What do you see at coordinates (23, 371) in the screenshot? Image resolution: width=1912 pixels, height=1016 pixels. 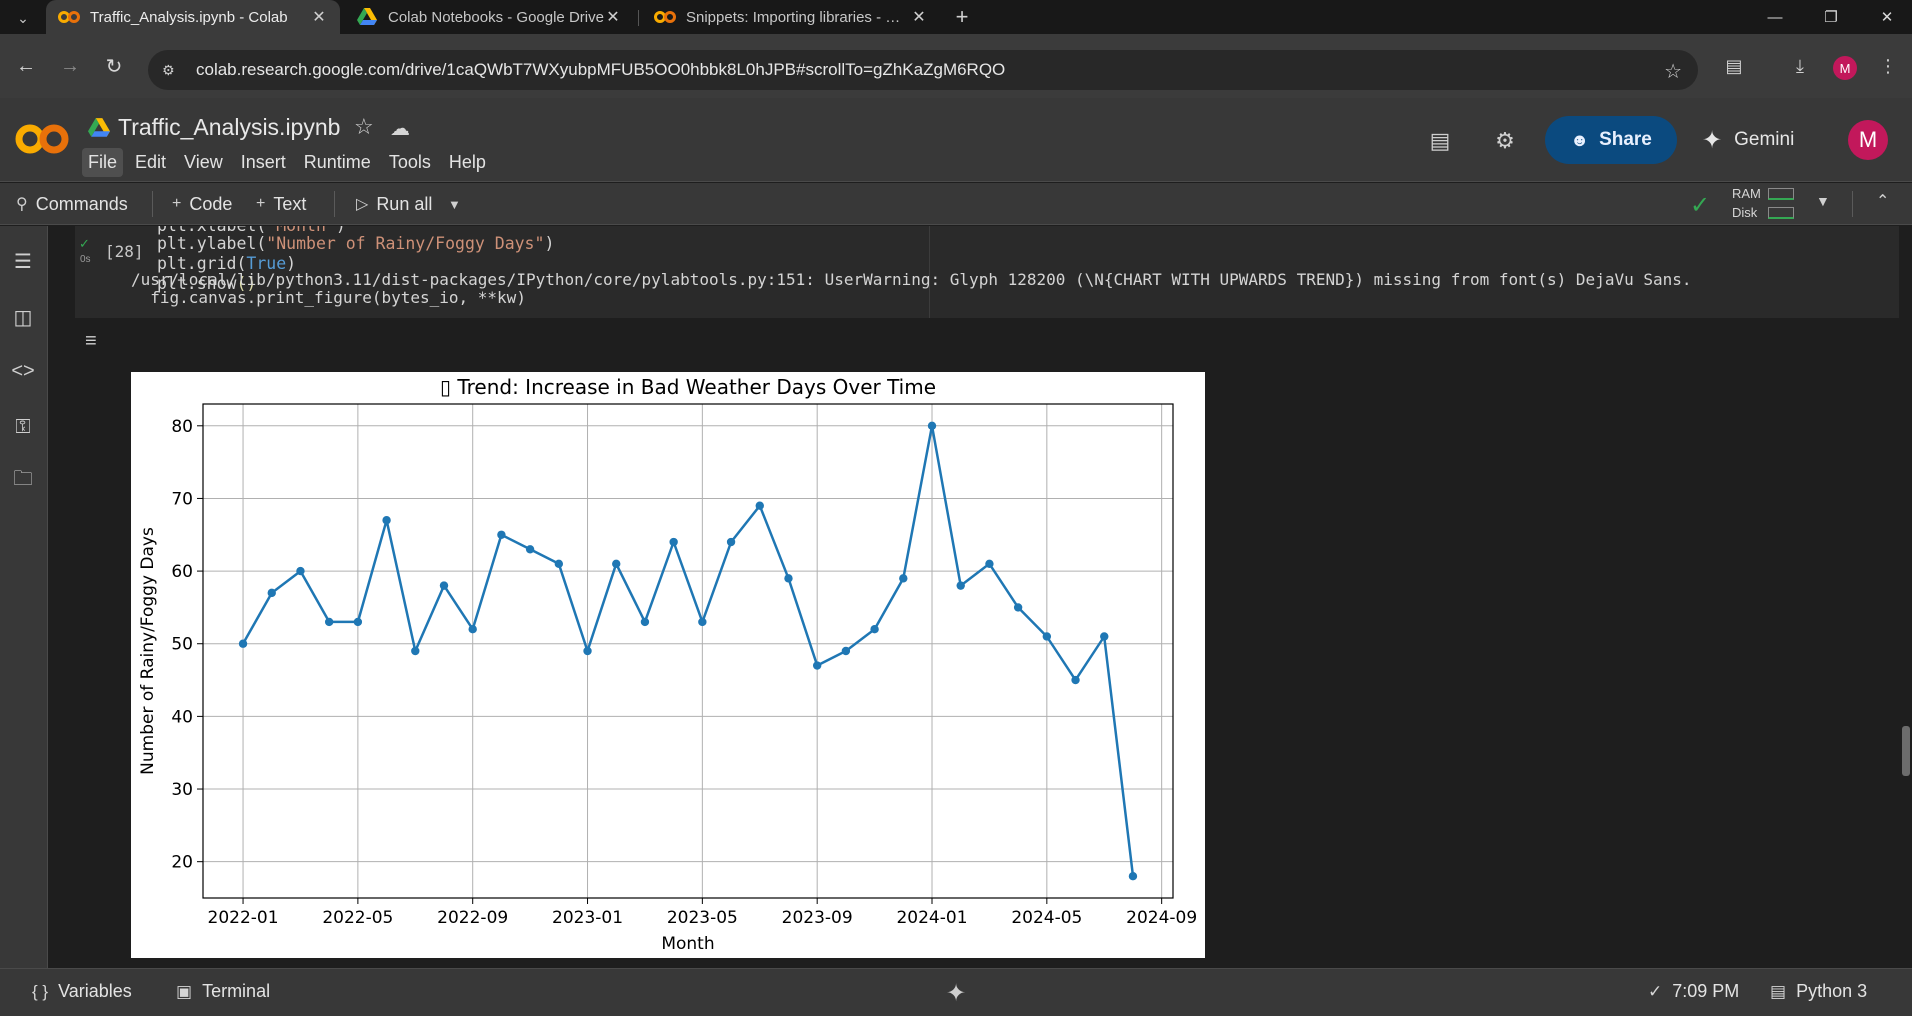 I see `code-snippets-icon: <>` at bounding box center [23, 371].